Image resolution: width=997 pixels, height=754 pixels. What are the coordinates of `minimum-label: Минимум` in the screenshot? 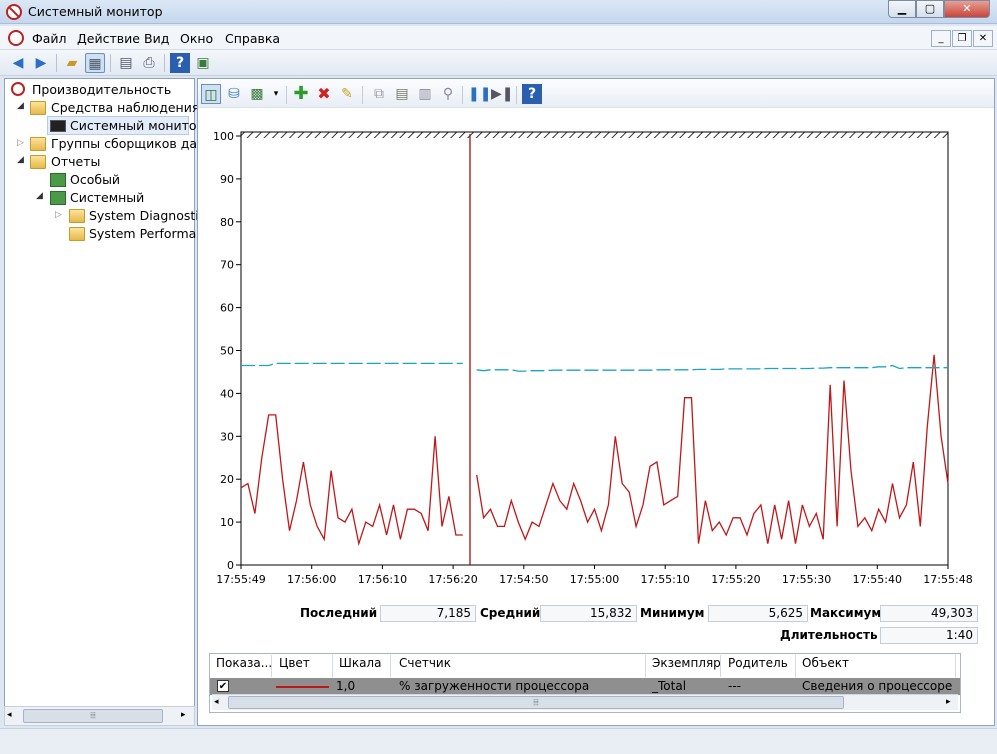 It's located at (672, 613).